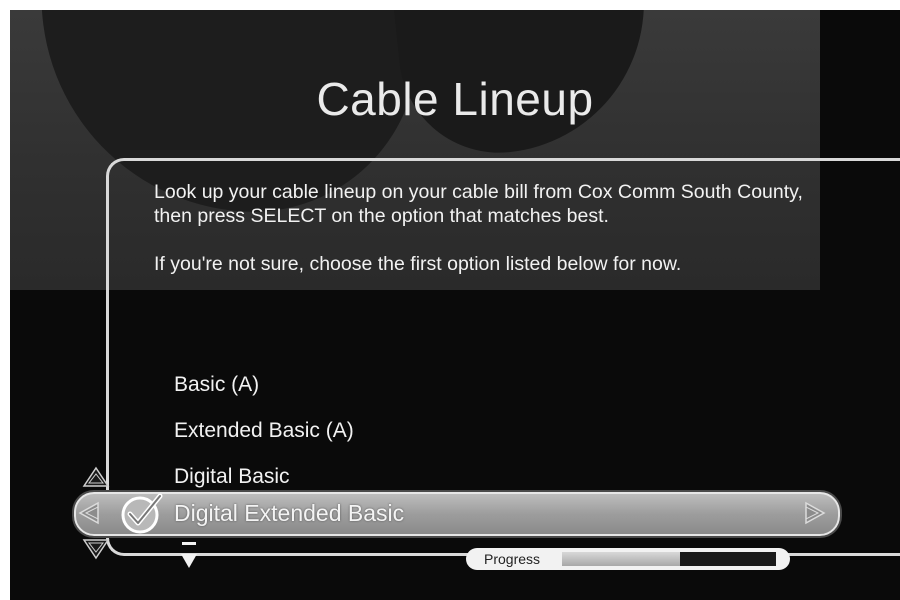 The image size is (900, 600). Describe the element at coordinates (96, 548) in the screenshot. I see `down-arrow-icon` at that location.